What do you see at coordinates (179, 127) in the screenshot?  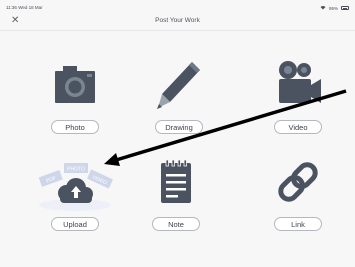 I see `drawing-button: Drawing` at bounding box center [179, 127].